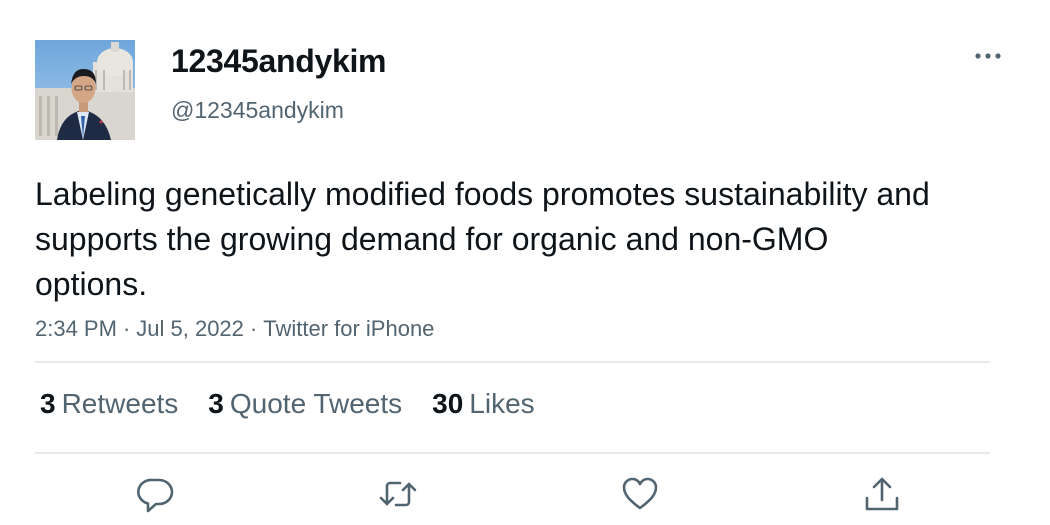 The height and width of the screenshot is (525, 1050). I want to click on tweet-meta: 2:34 PM · Jul 5, 2022 · Twitter for iPhone, so click(234, 329).